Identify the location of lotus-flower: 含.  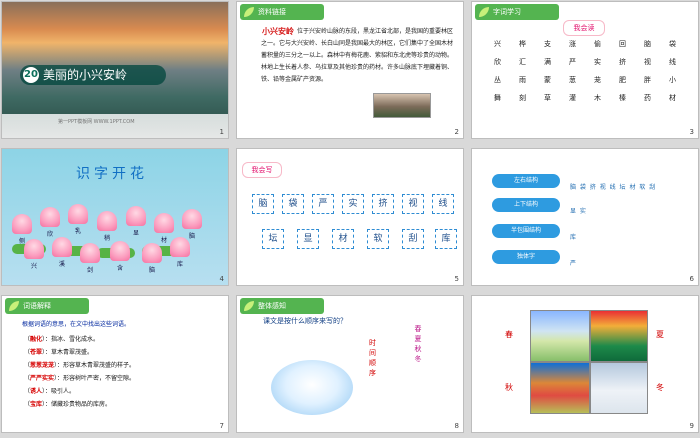
(120, 256).